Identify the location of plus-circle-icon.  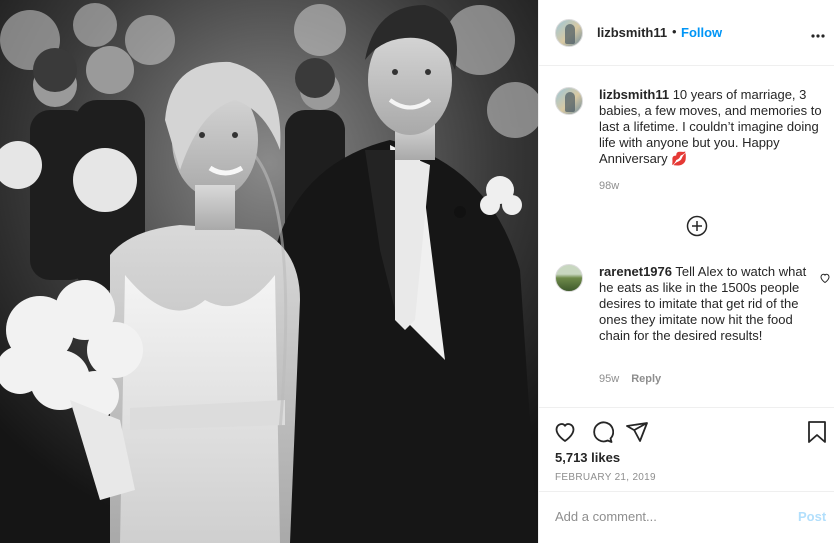
(697, 227).